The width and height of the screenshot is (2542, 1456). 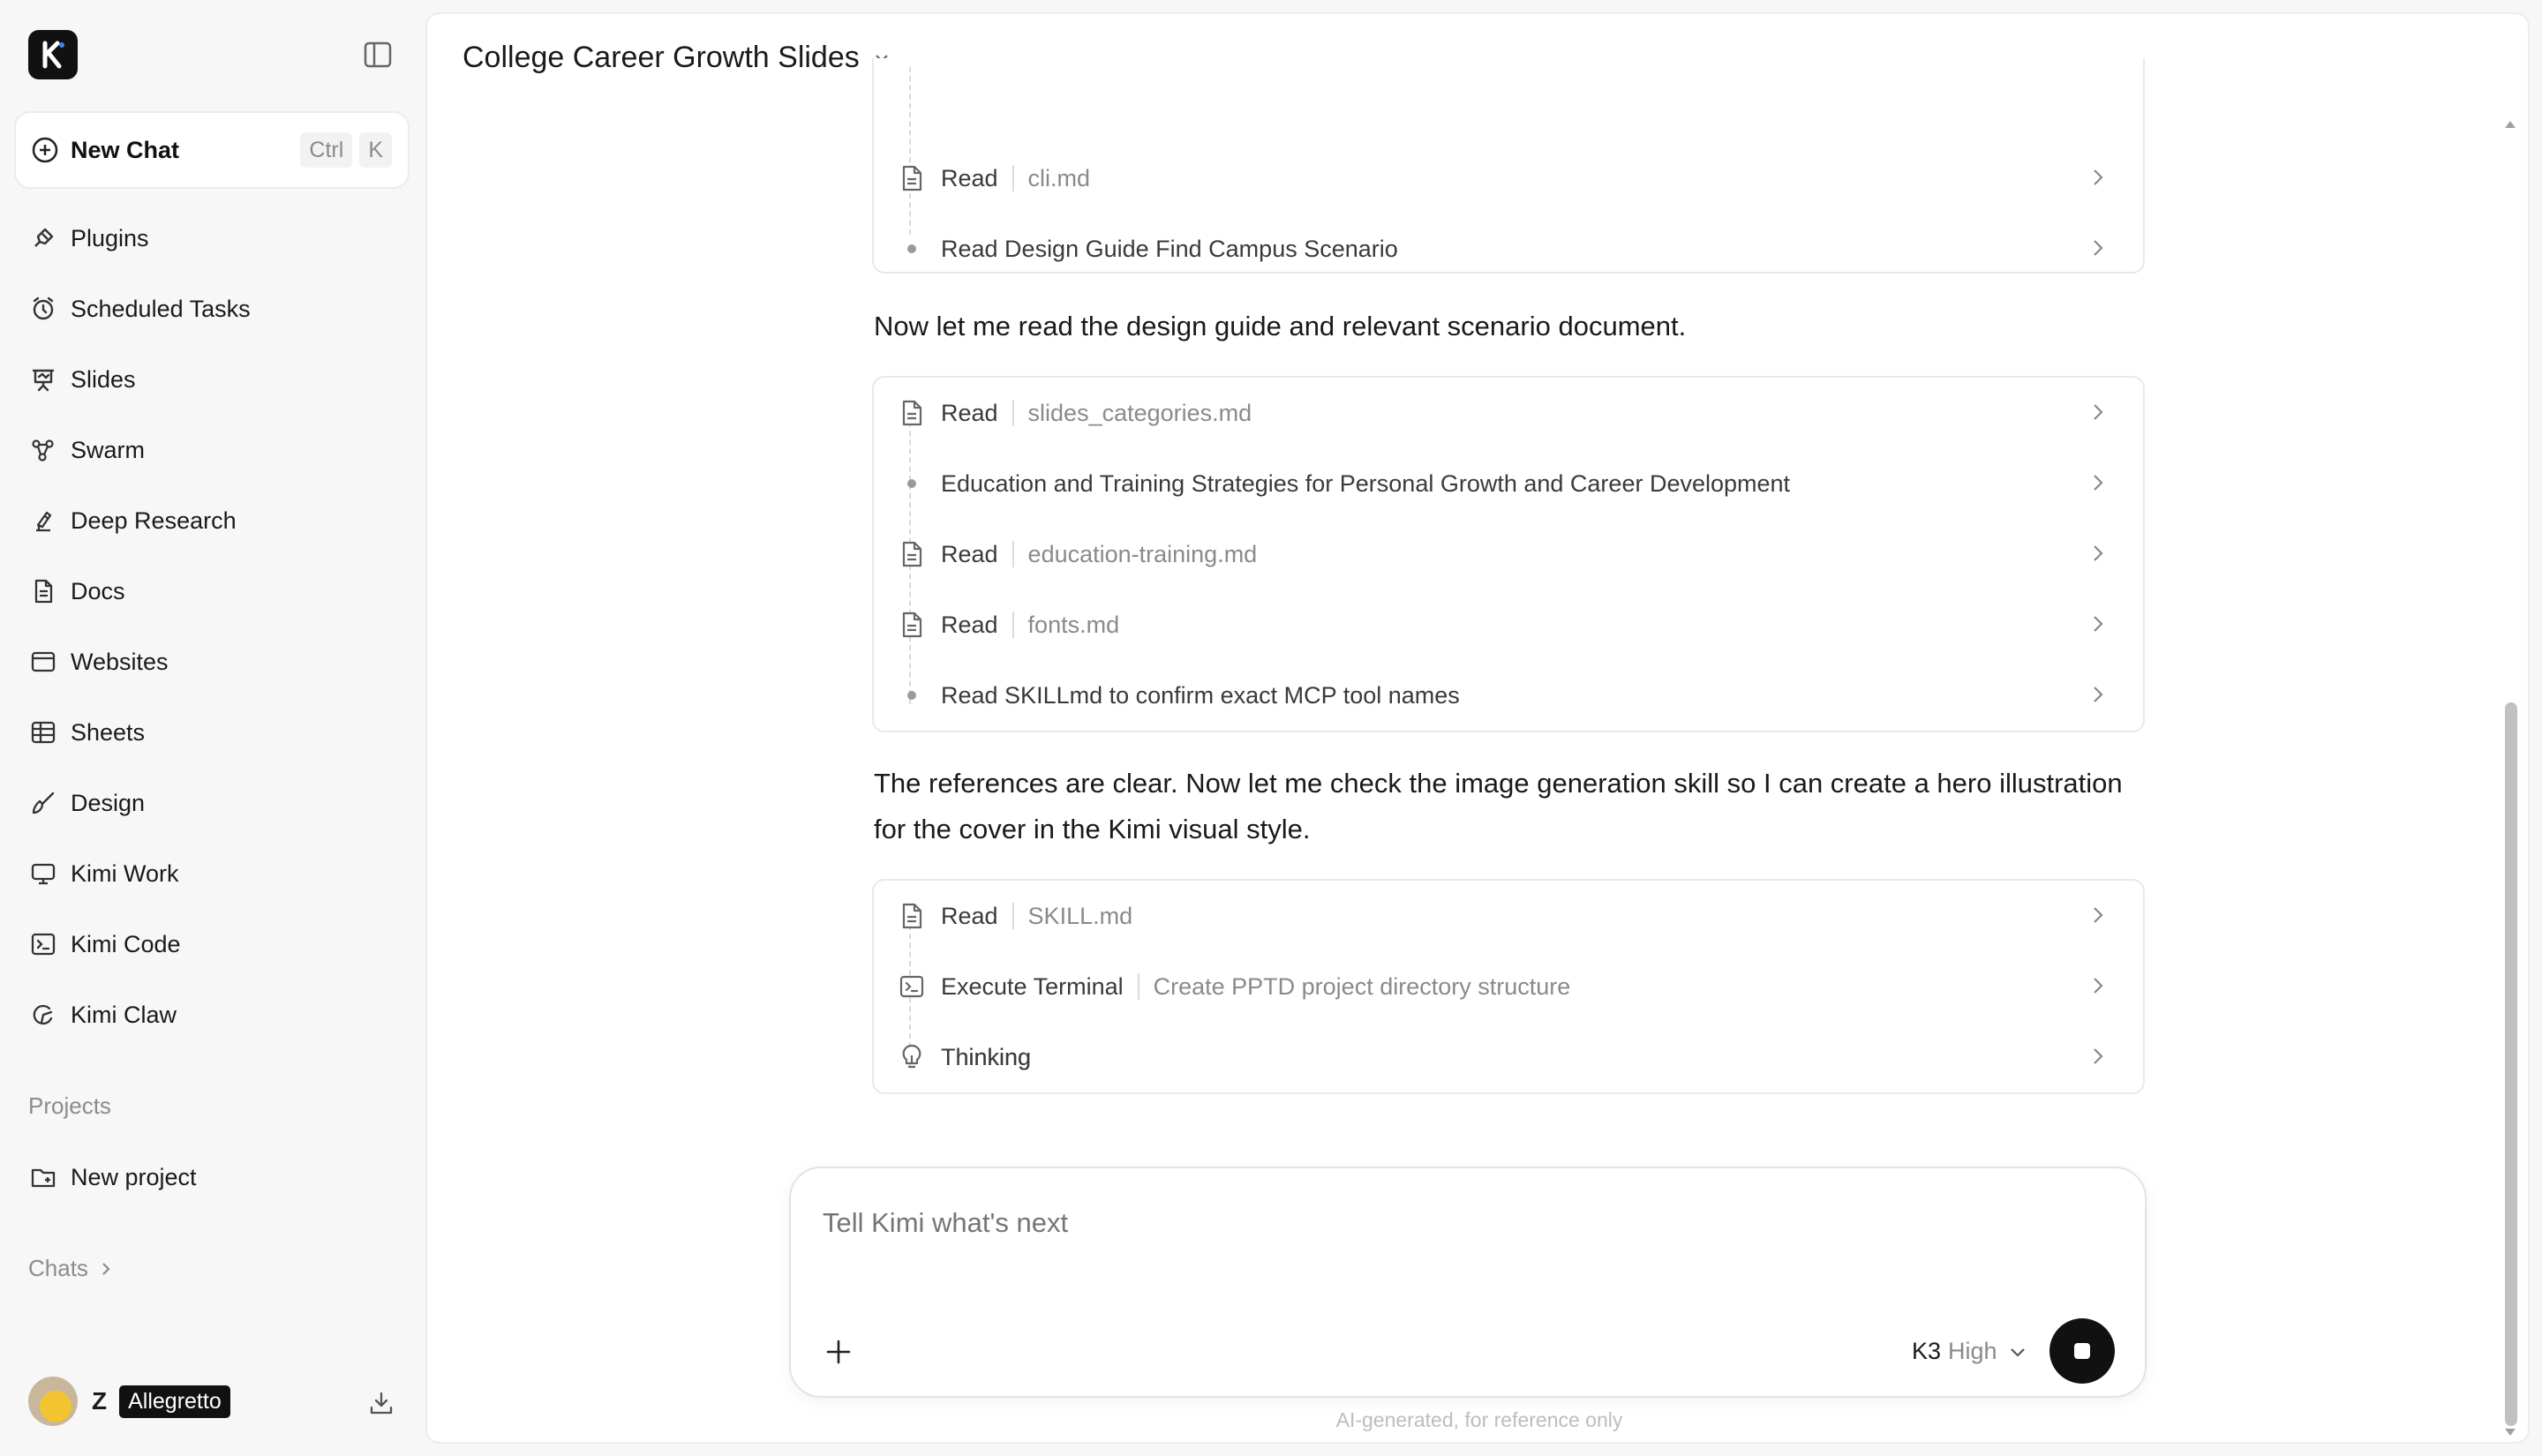 I want to click on step-row-read: Read fonts.md, so click(x=1508, y=624).